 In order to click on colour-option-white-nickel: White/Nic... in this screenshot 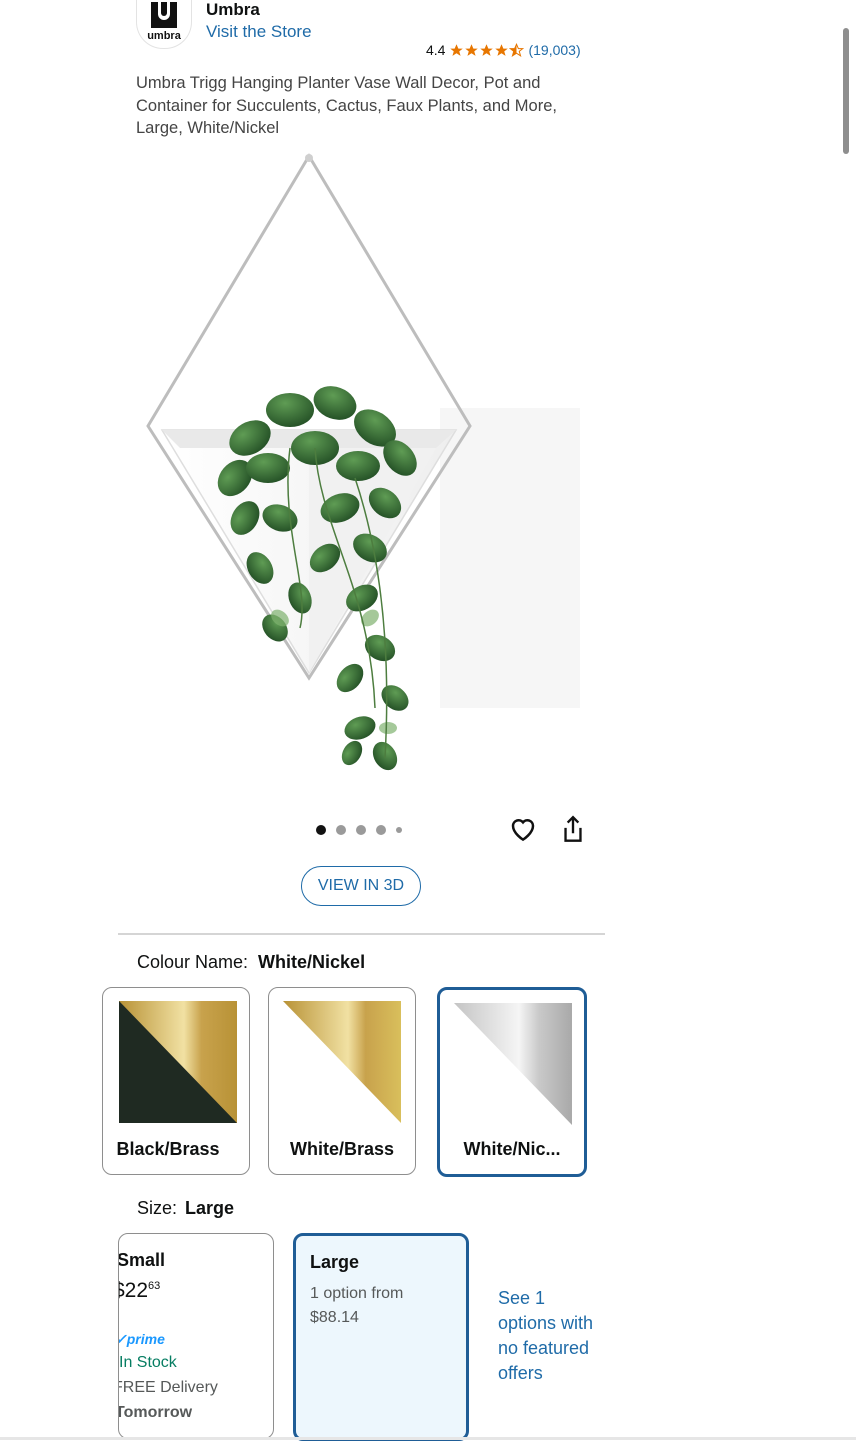, I will do `click(512, 1082)`.